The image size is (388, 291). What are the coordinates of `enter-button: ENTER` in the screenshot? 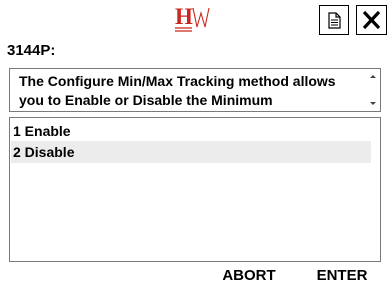 It's located at (342, 275).